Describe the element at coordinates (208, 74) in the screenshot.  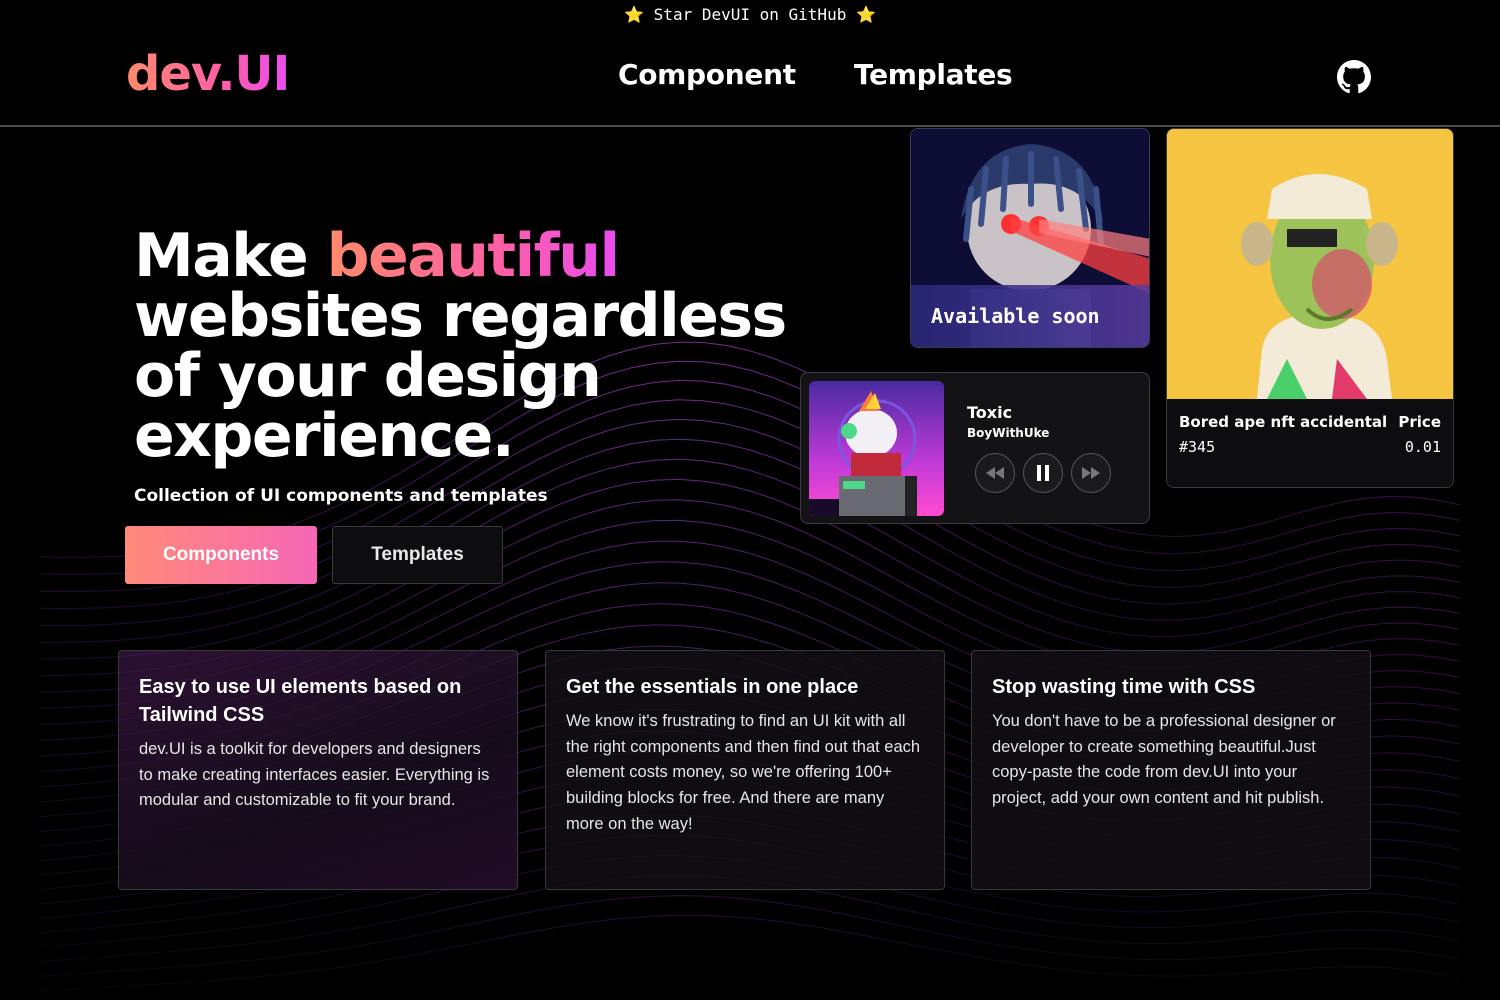
I see `logo: dev.UI` at that location.